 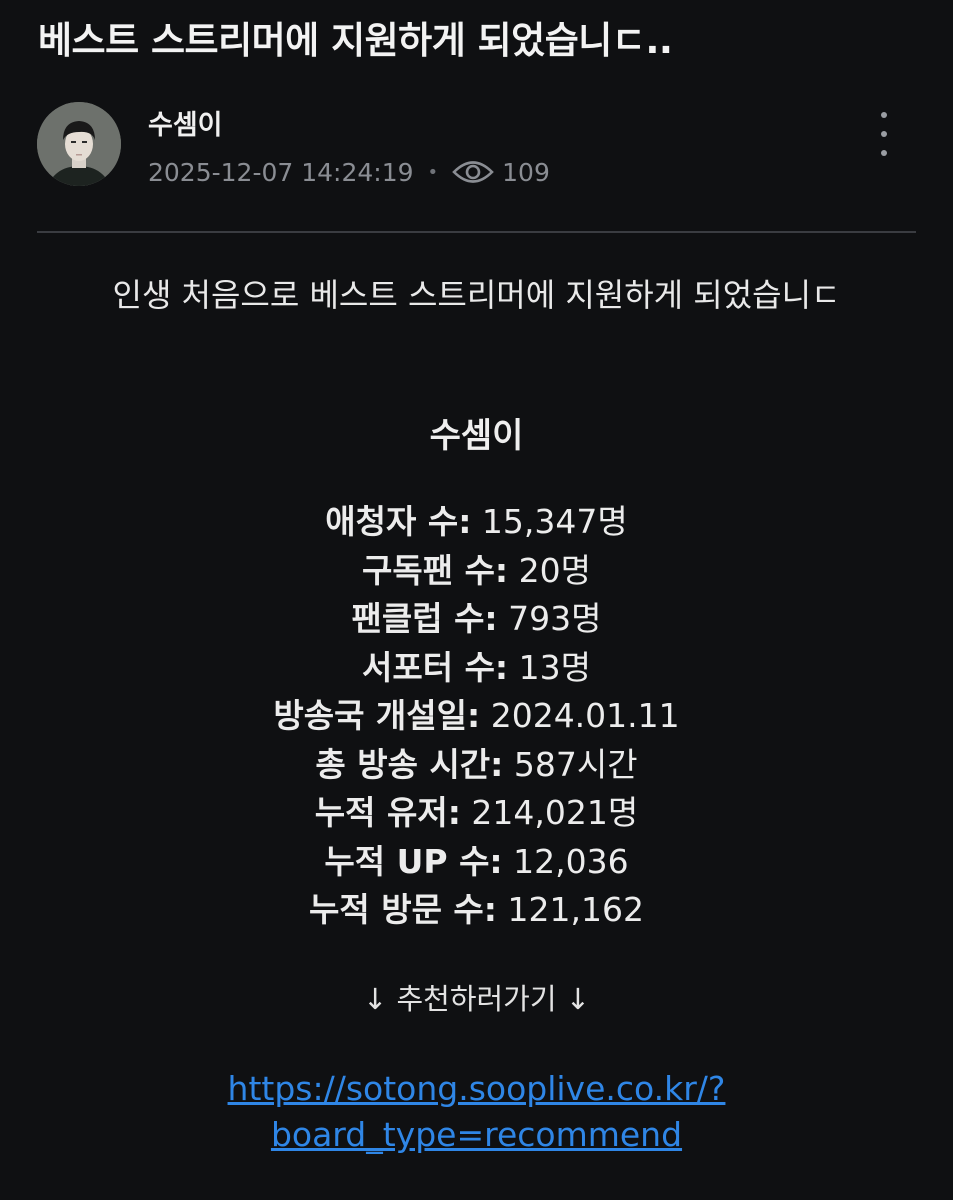 I want to click on stat-row-followers: 애청자 수: 15,347명, so click(x=476, y=522).